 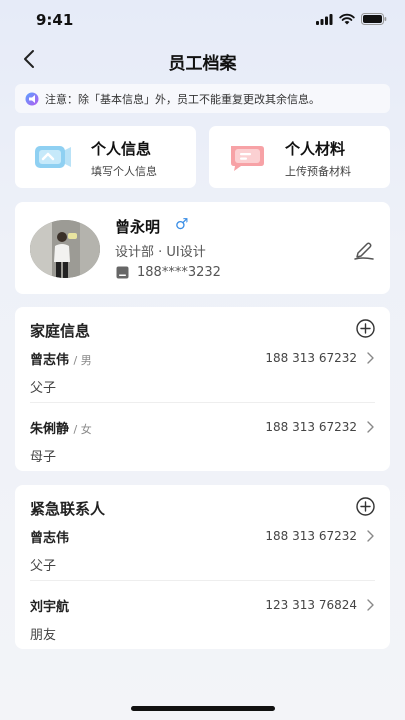 I want to click on battery-icon, so click(x=374, y=19).